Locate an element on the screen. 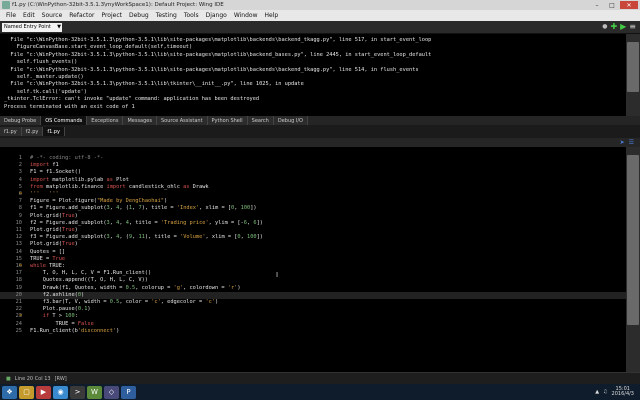  clock: 15:01 2016/4/3 is located at coordinates (623, 392).